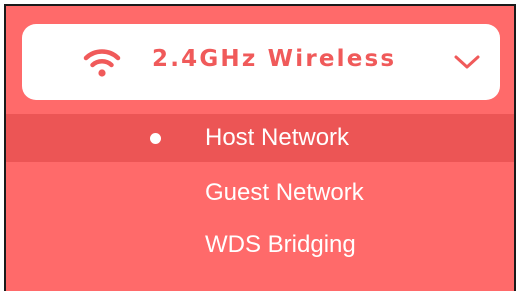 Image resolution: width=520 pixels, height=295 pixels. Describe the element at coordinates (284, 192) in the screenshot. I see `menu-item-label: Guest Network` at that location.